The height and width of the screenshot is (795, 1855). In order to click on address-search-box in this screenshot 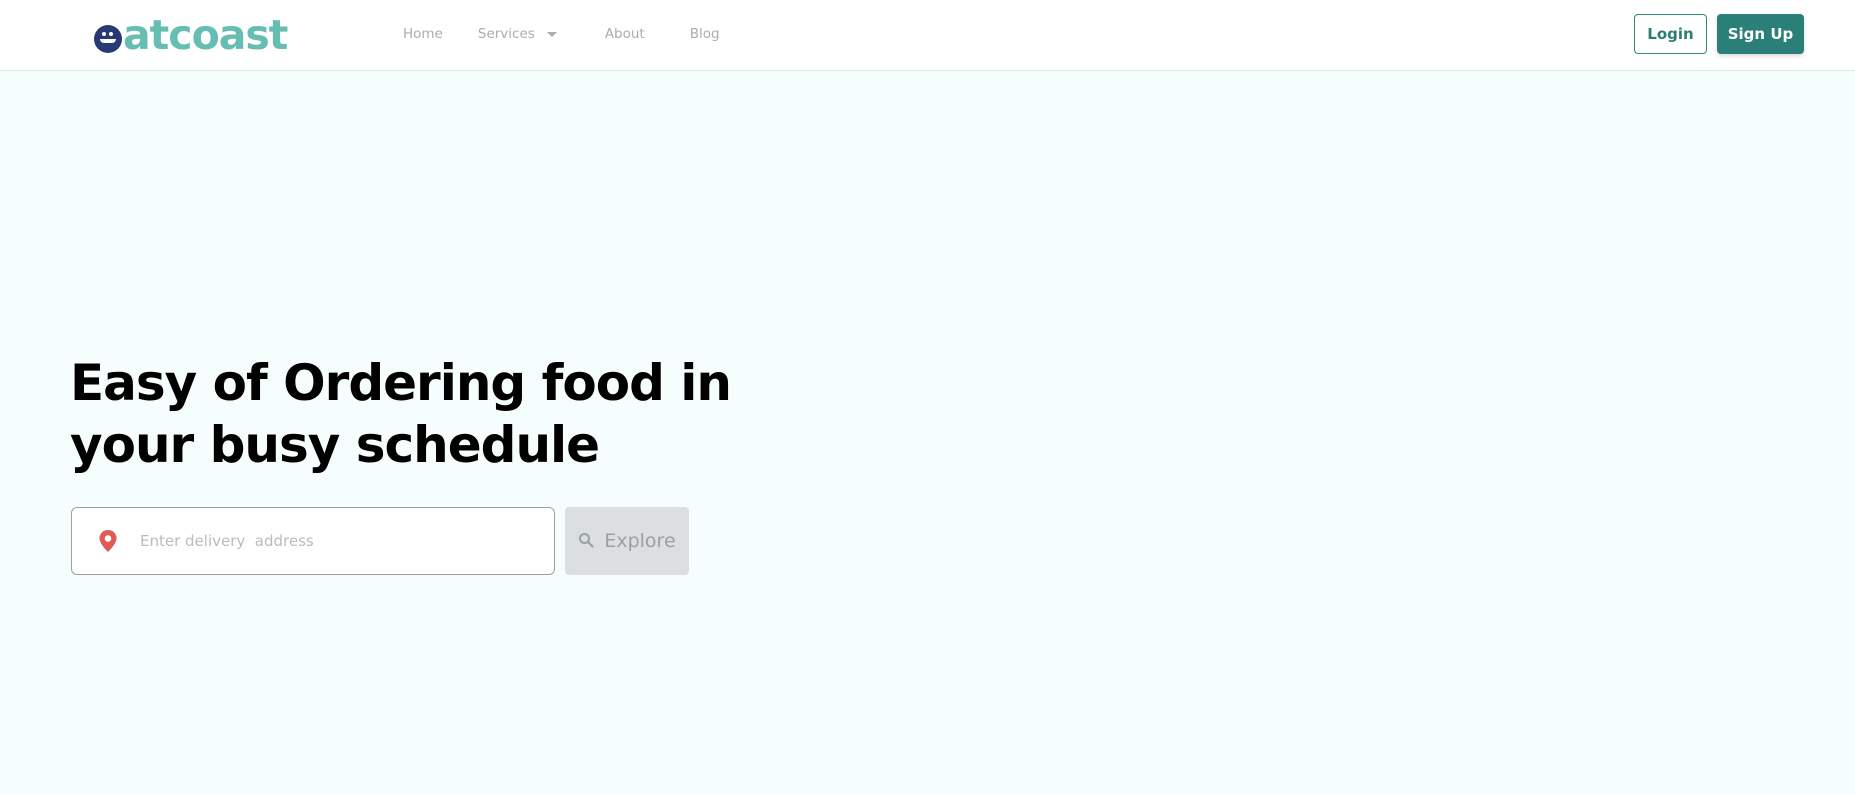, I will do `click(313, 541)`.